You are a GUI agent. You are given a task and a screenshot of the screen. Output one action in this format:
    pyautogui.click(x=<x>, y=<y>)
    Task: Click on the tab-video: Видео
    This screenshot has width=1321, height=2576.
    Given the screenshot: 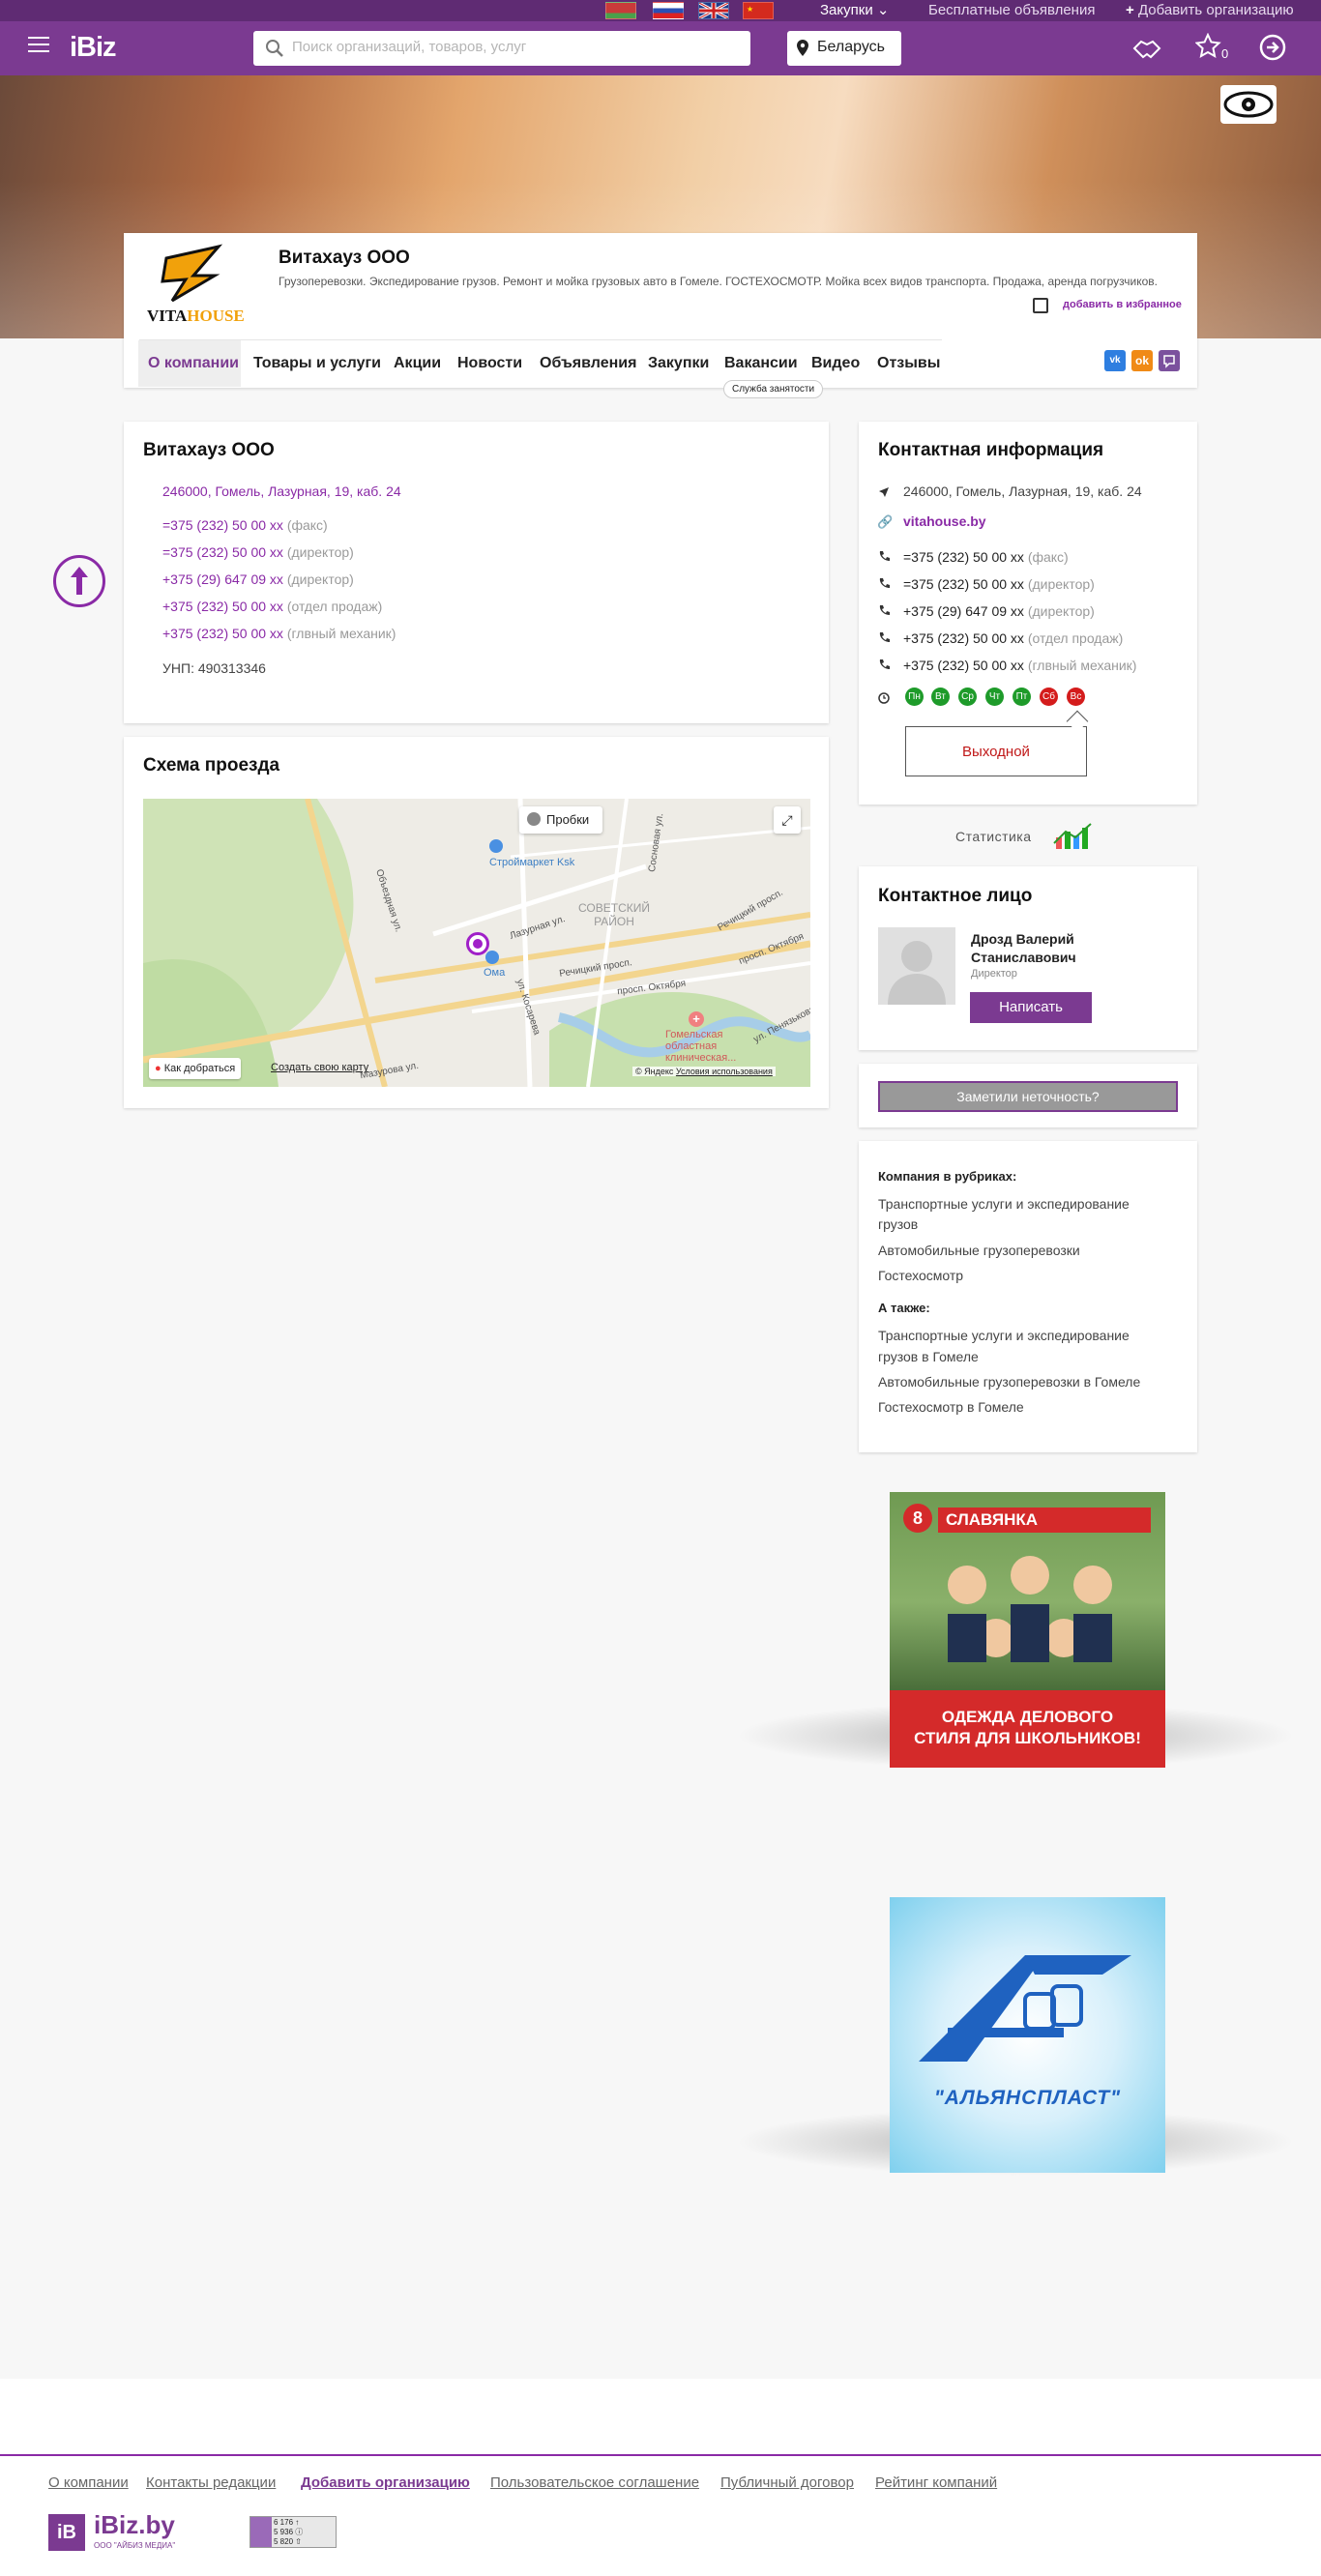 What is the action you would take?
    pyautogui.click(x=836, y=363)
    